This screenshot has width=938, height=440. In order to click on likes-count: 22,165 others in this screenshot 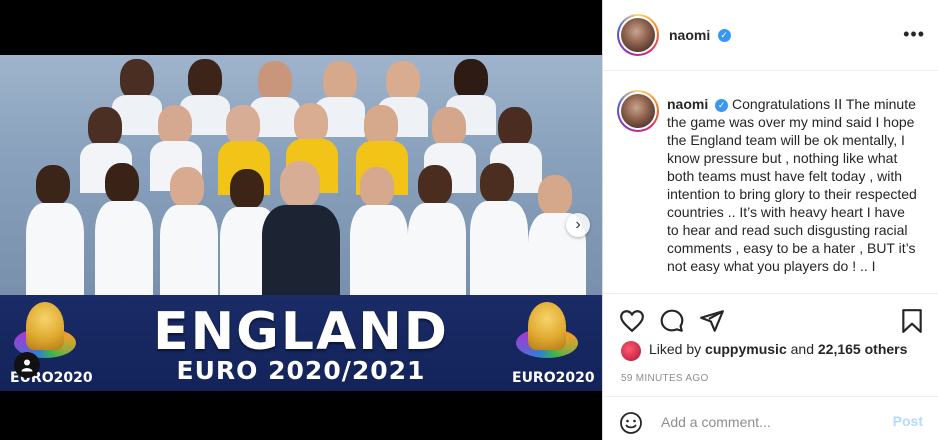, I will do `click(863, 349)`.